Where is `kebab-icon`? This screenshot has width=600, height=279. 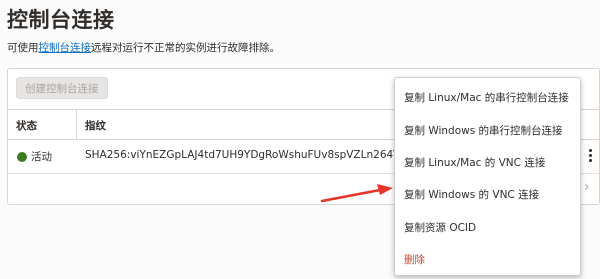 kebab-icon is located at coordinates (590, 156).